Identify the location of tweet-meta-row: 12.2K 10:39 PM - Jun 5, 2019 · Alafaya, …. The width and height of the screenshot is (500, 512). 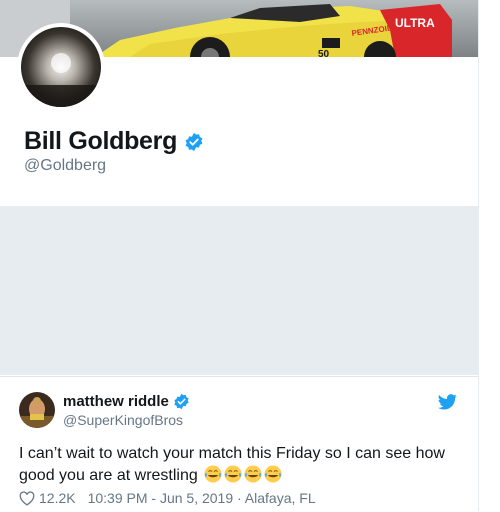
(167, 498).